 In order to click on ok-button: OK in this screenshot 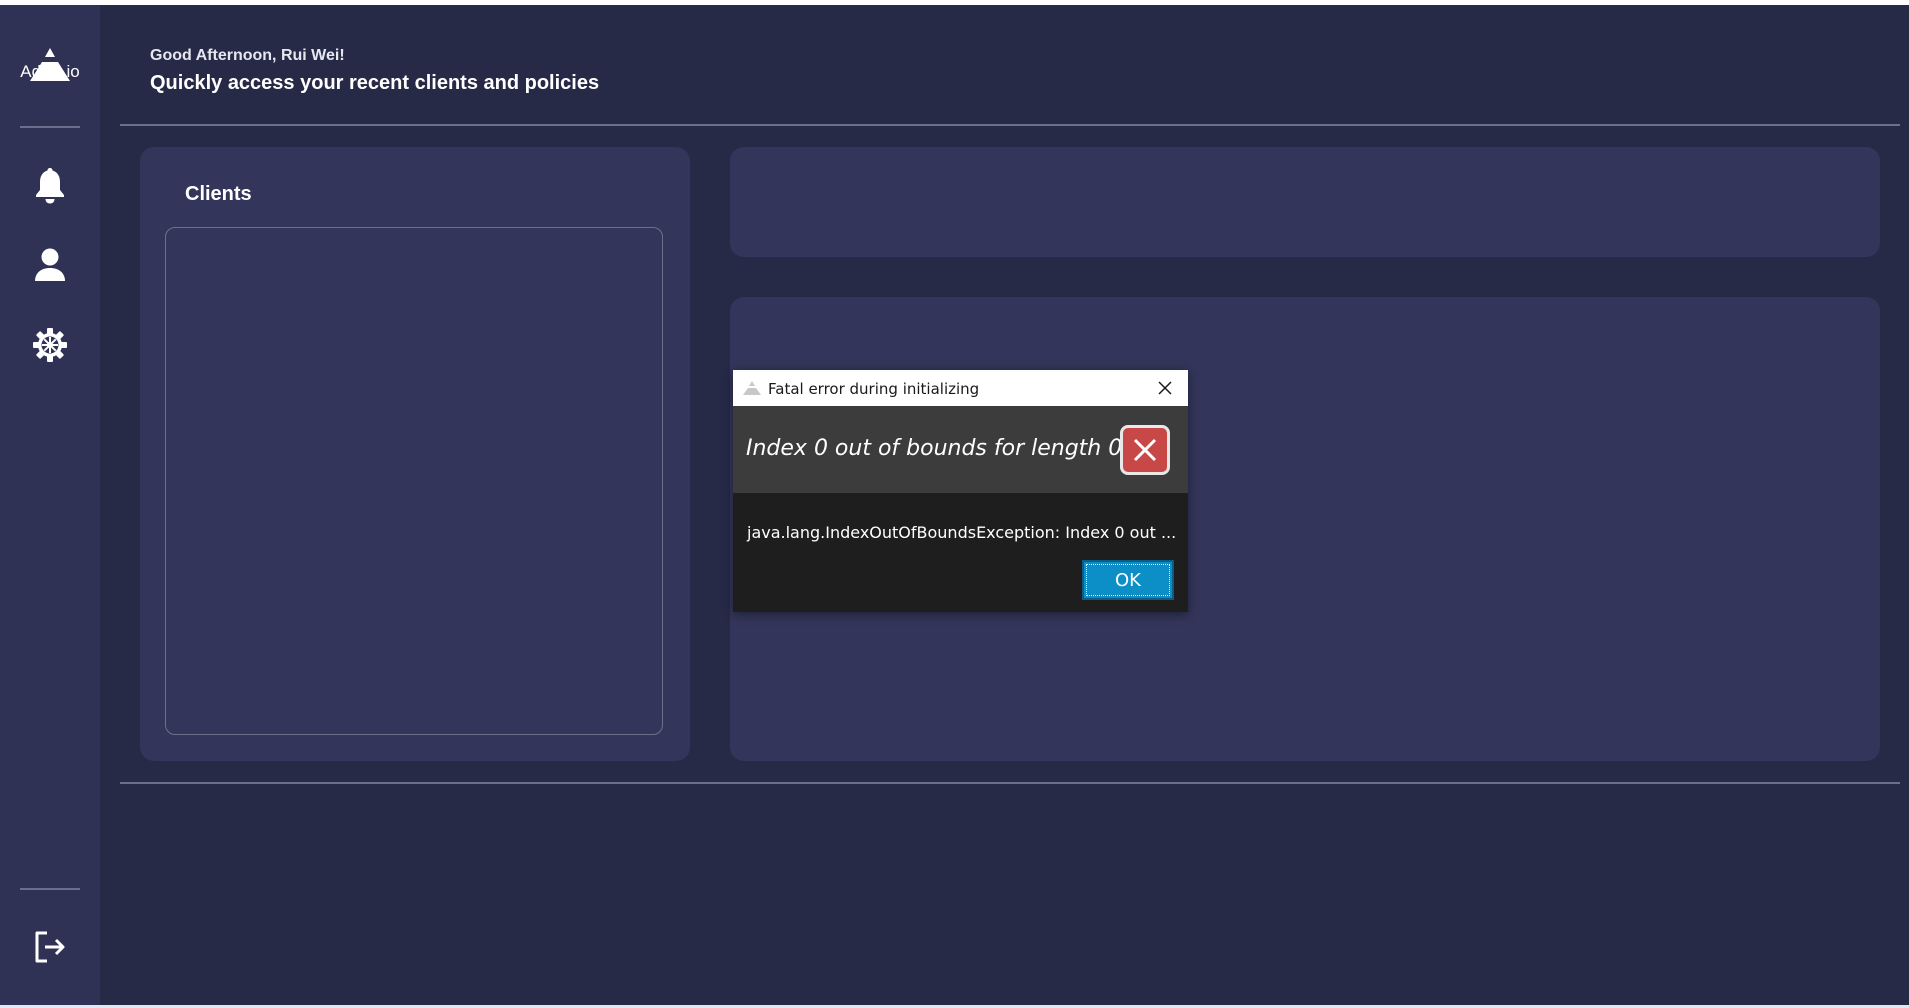, I will do `click(1128, 580)`.